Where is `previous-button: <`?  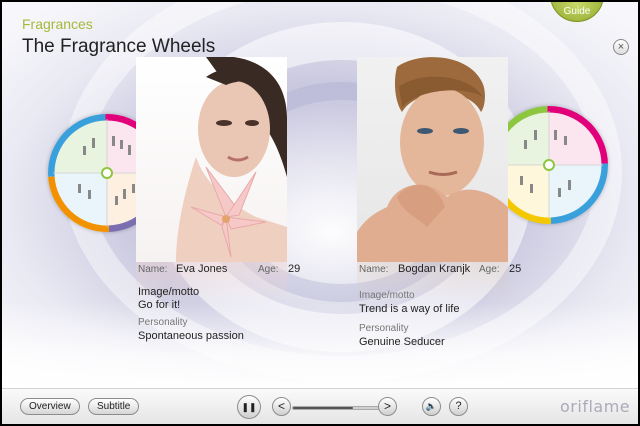
previous-button: < is located at coordinates (281, 406).